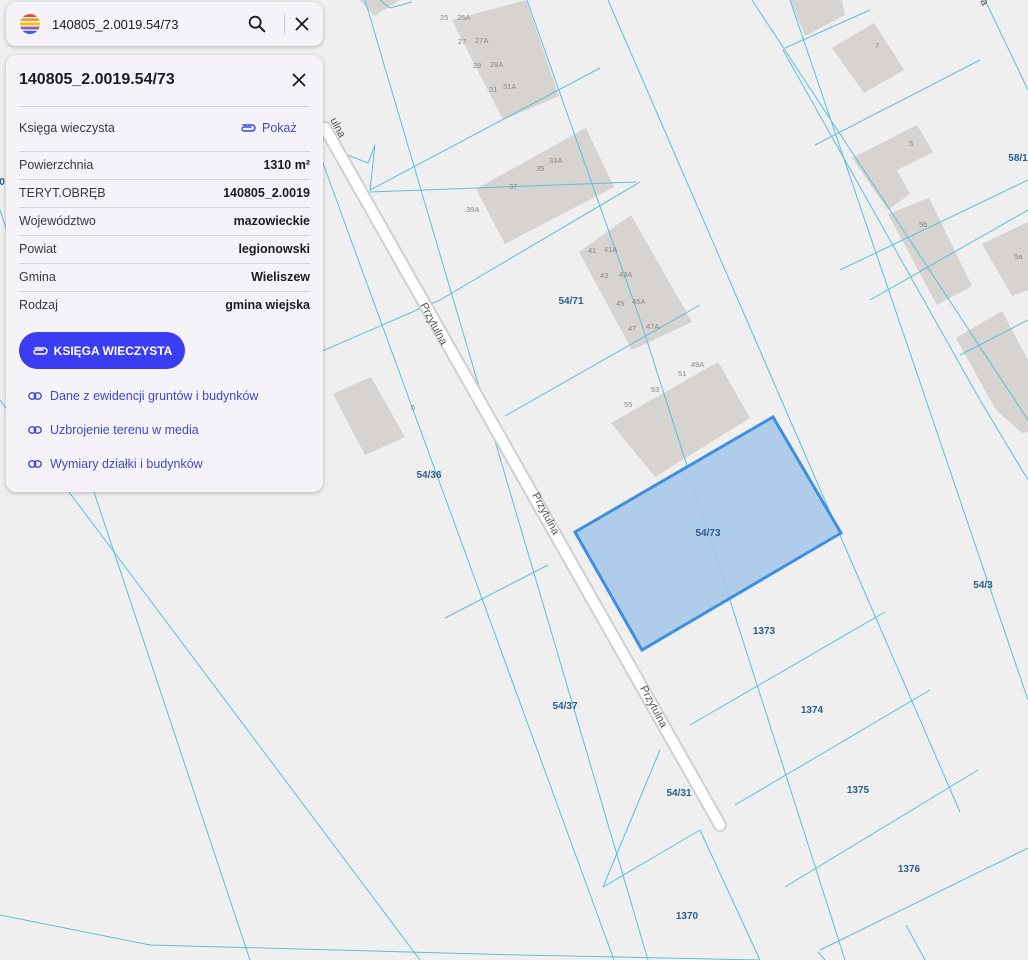 The image size is (1028, 960). I want to click on building-number: 31, so click(493, 89).